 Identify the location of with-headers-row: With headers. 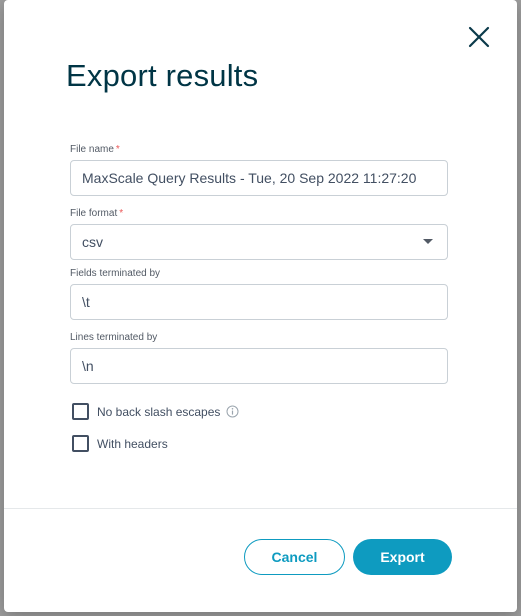
(120, 443).